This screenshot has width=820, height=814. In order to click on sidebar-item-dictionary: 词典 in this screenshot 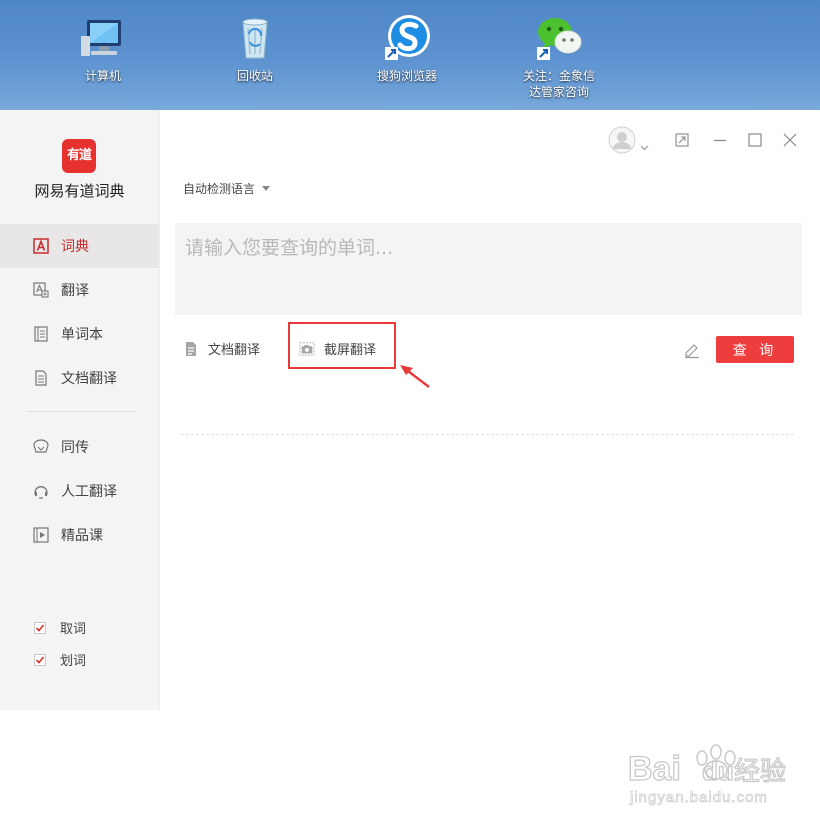, I will do `click(79, 246)`.